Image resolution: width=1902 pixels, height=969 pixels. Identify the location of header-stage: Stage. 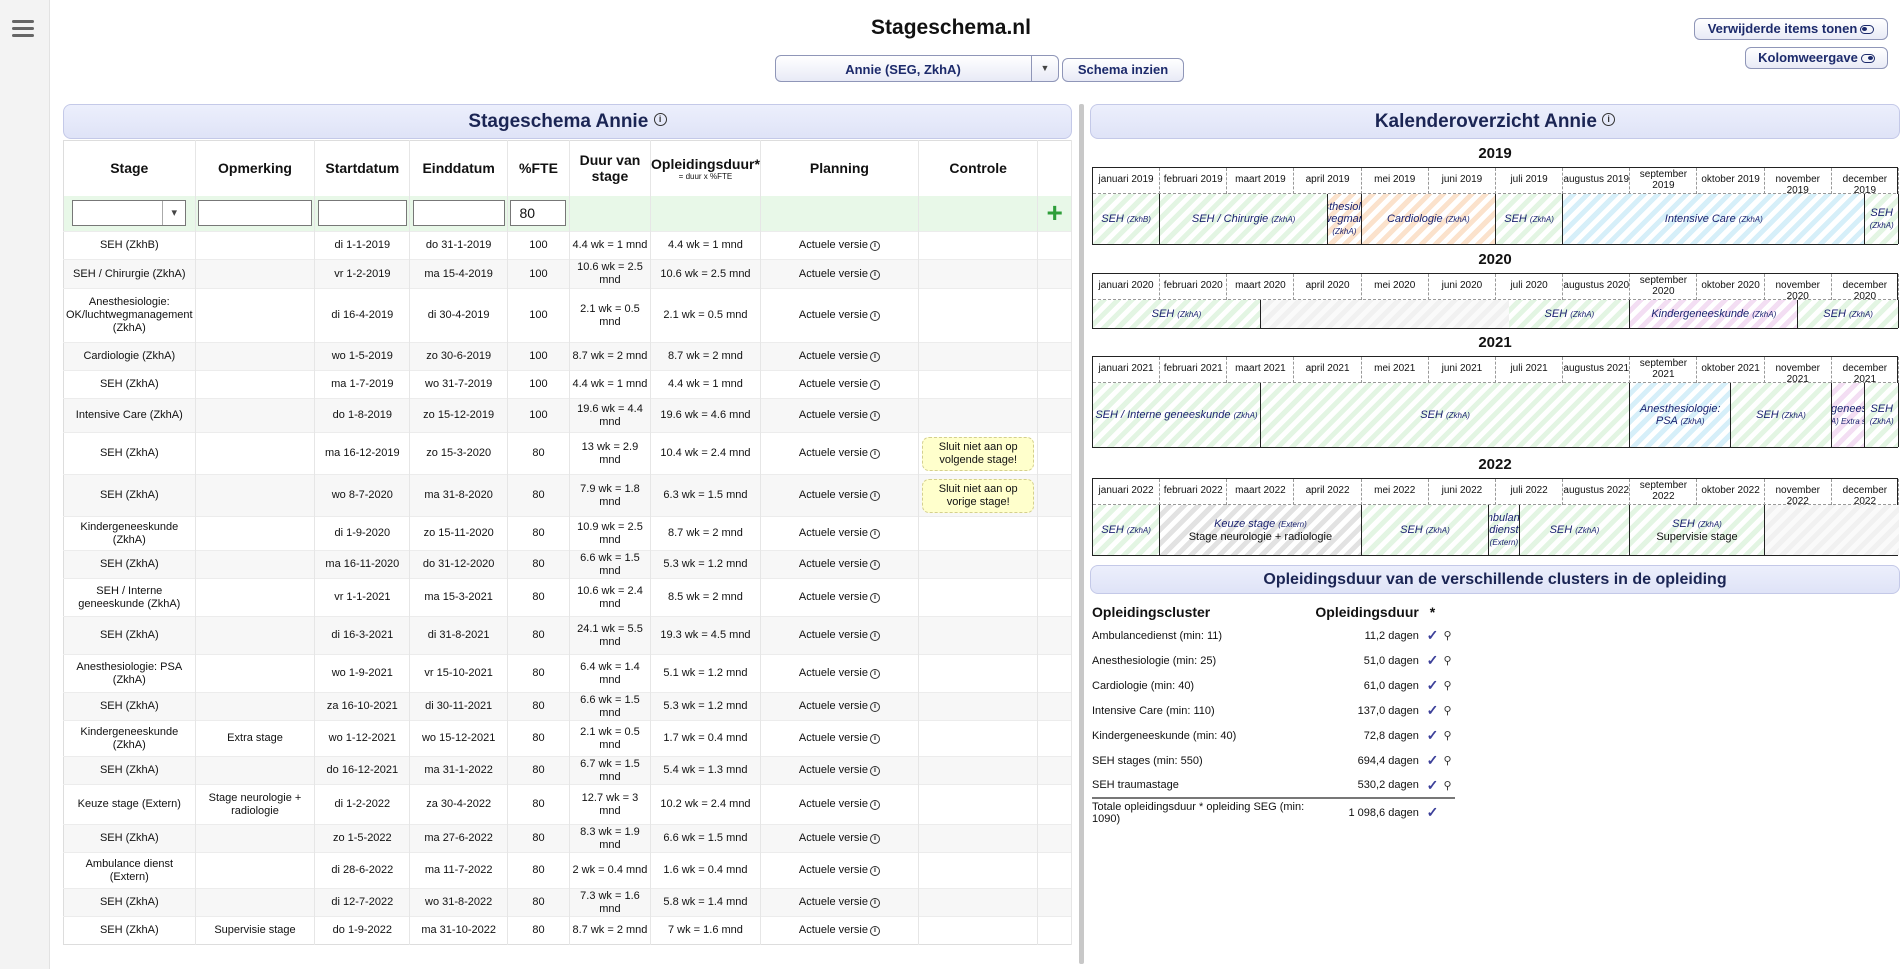
(129, 168).